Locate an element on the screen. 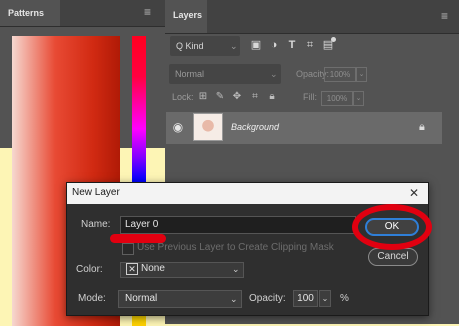 The image size is (459, 326). annotation-circle is located at coordinates (392, 227).